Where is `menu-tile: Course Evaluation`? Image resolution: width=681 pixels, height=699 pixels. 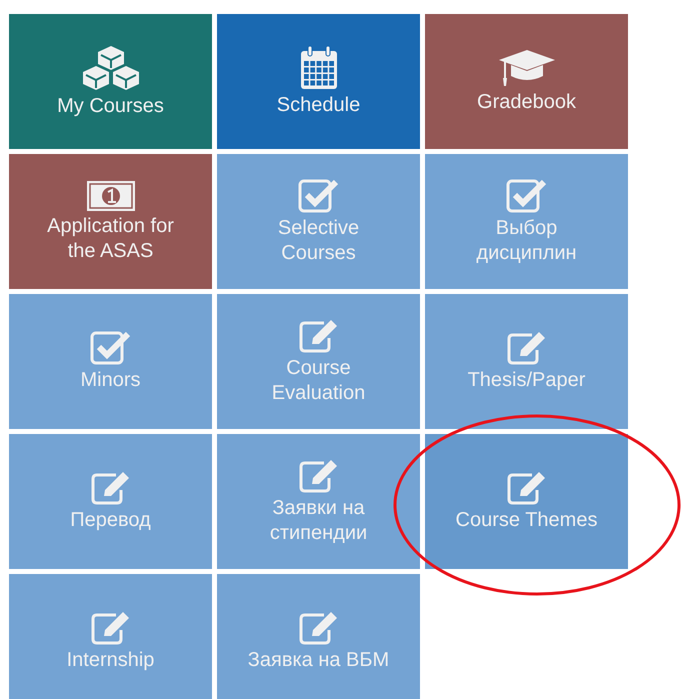
menu-tile: Course Evaluation is located at coordinates (318, 361).